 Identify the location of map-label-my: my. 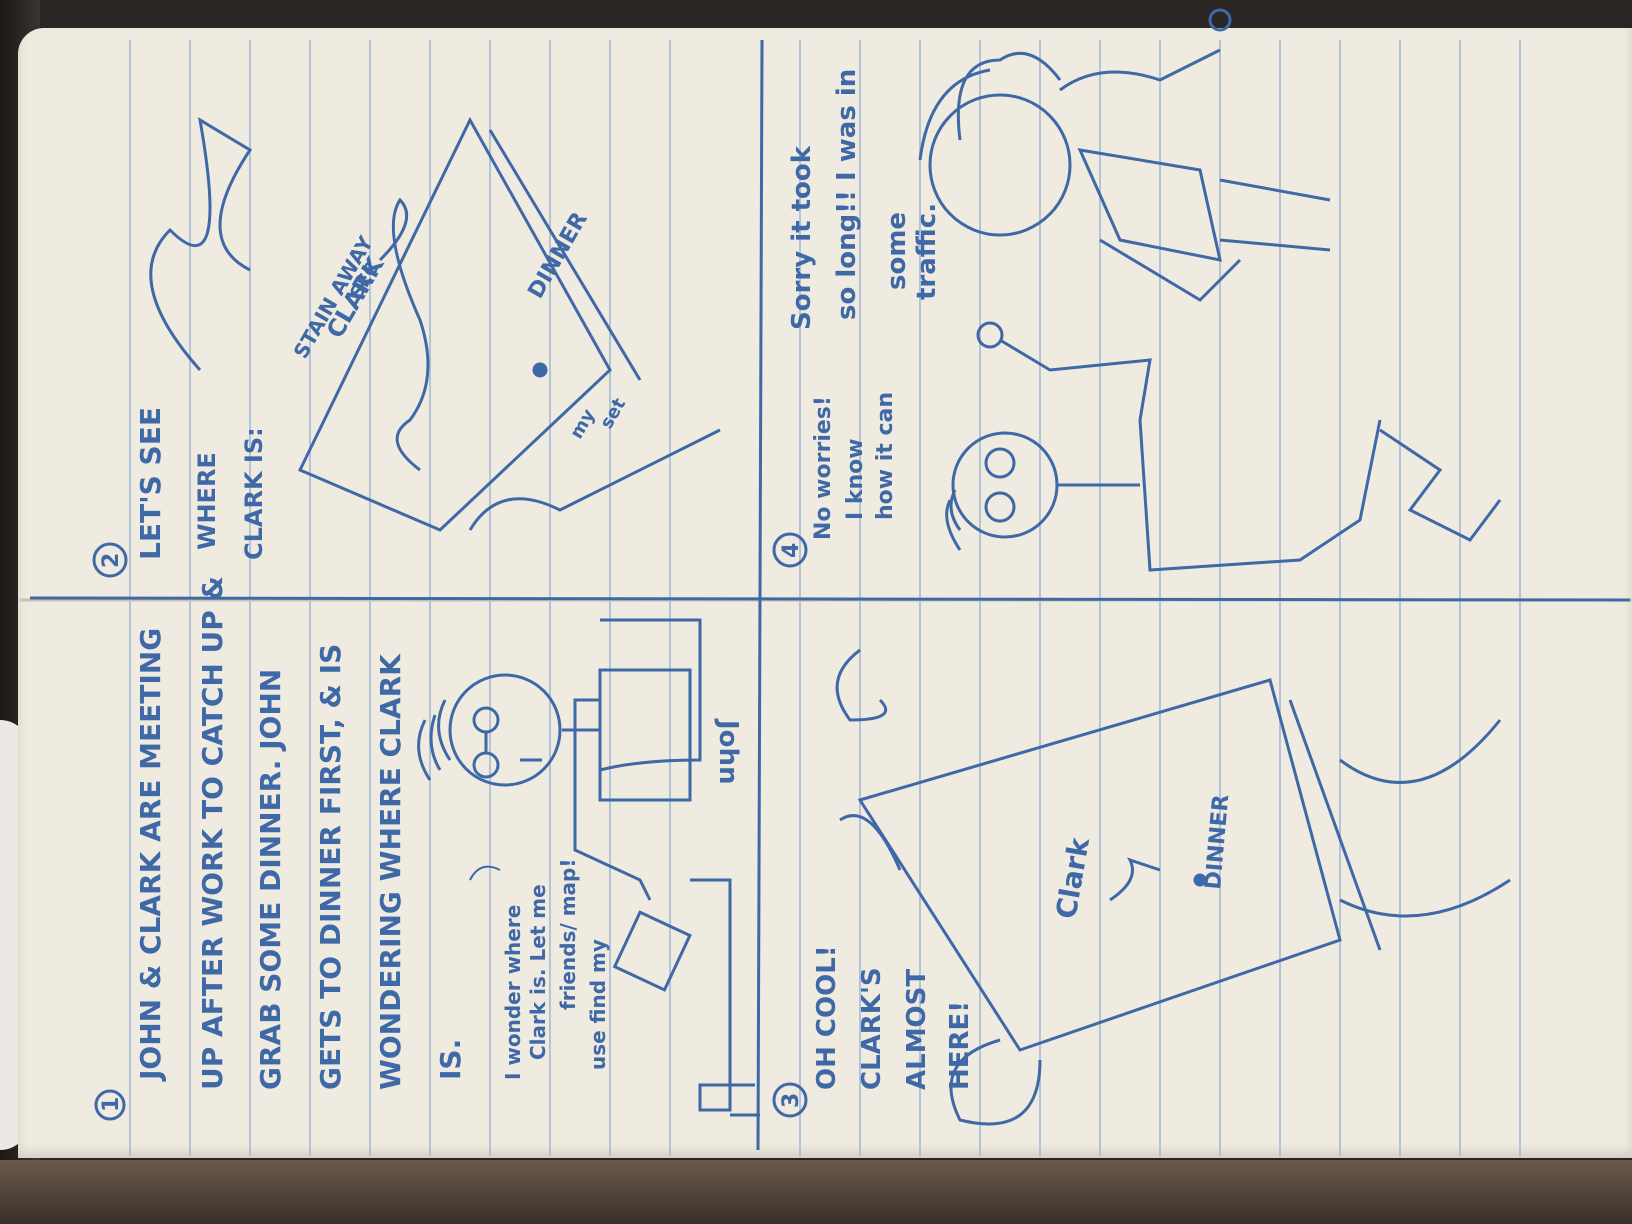
(583, 423).